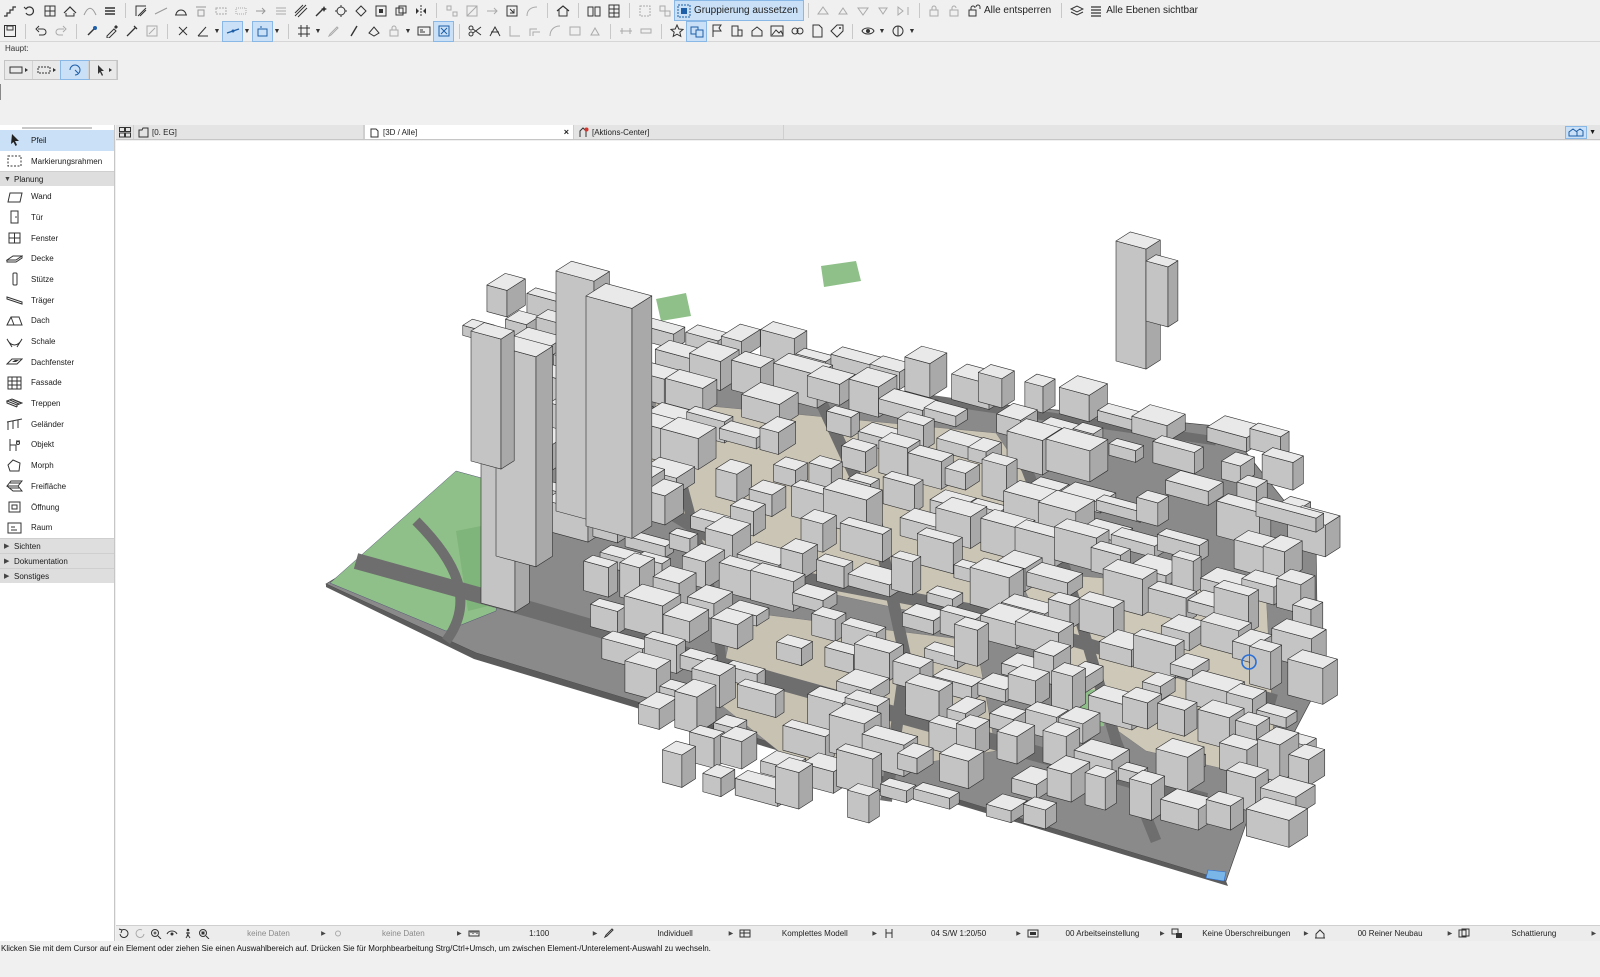  Describe the element at coordinates (124, 934) in the screenshot. I see `orbit-icon` at that location.